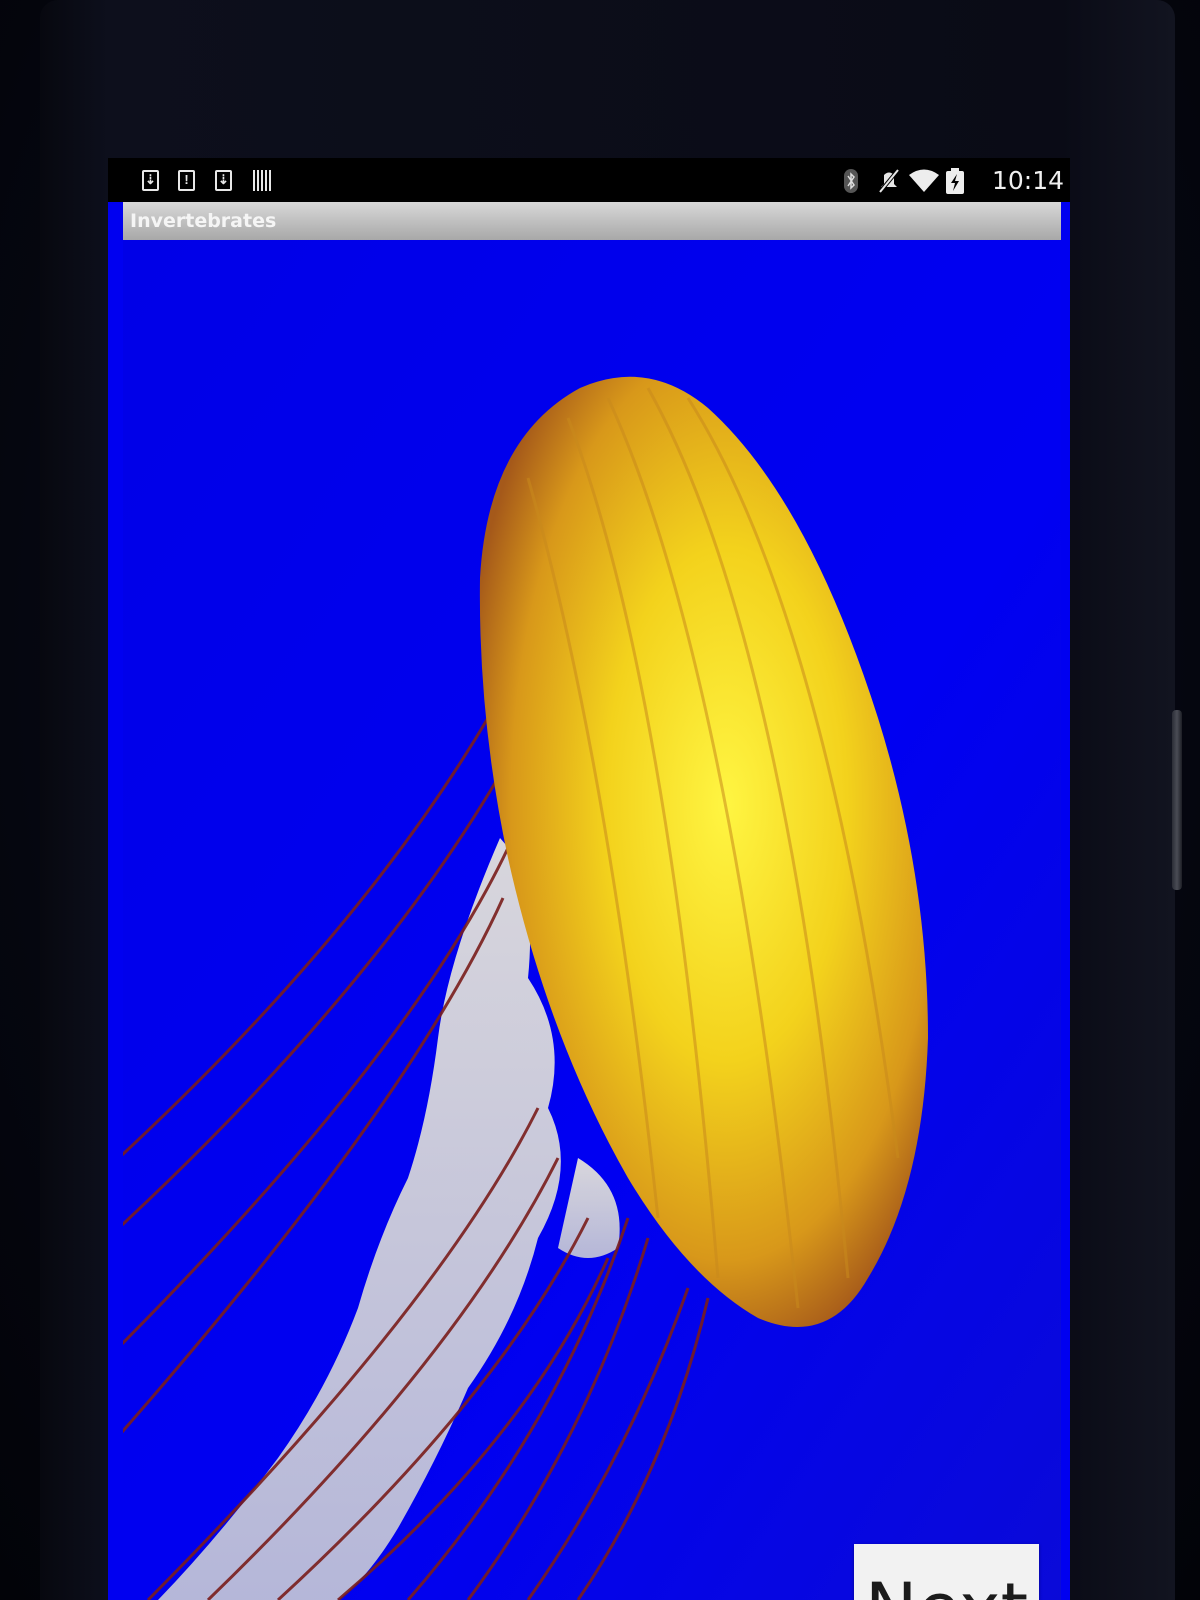 The width and height of the screenshot is (1200, 1600). Describe the element at coordinates (203, 221) in the screenshot. I see `app-title: Invertebrates` at that location.